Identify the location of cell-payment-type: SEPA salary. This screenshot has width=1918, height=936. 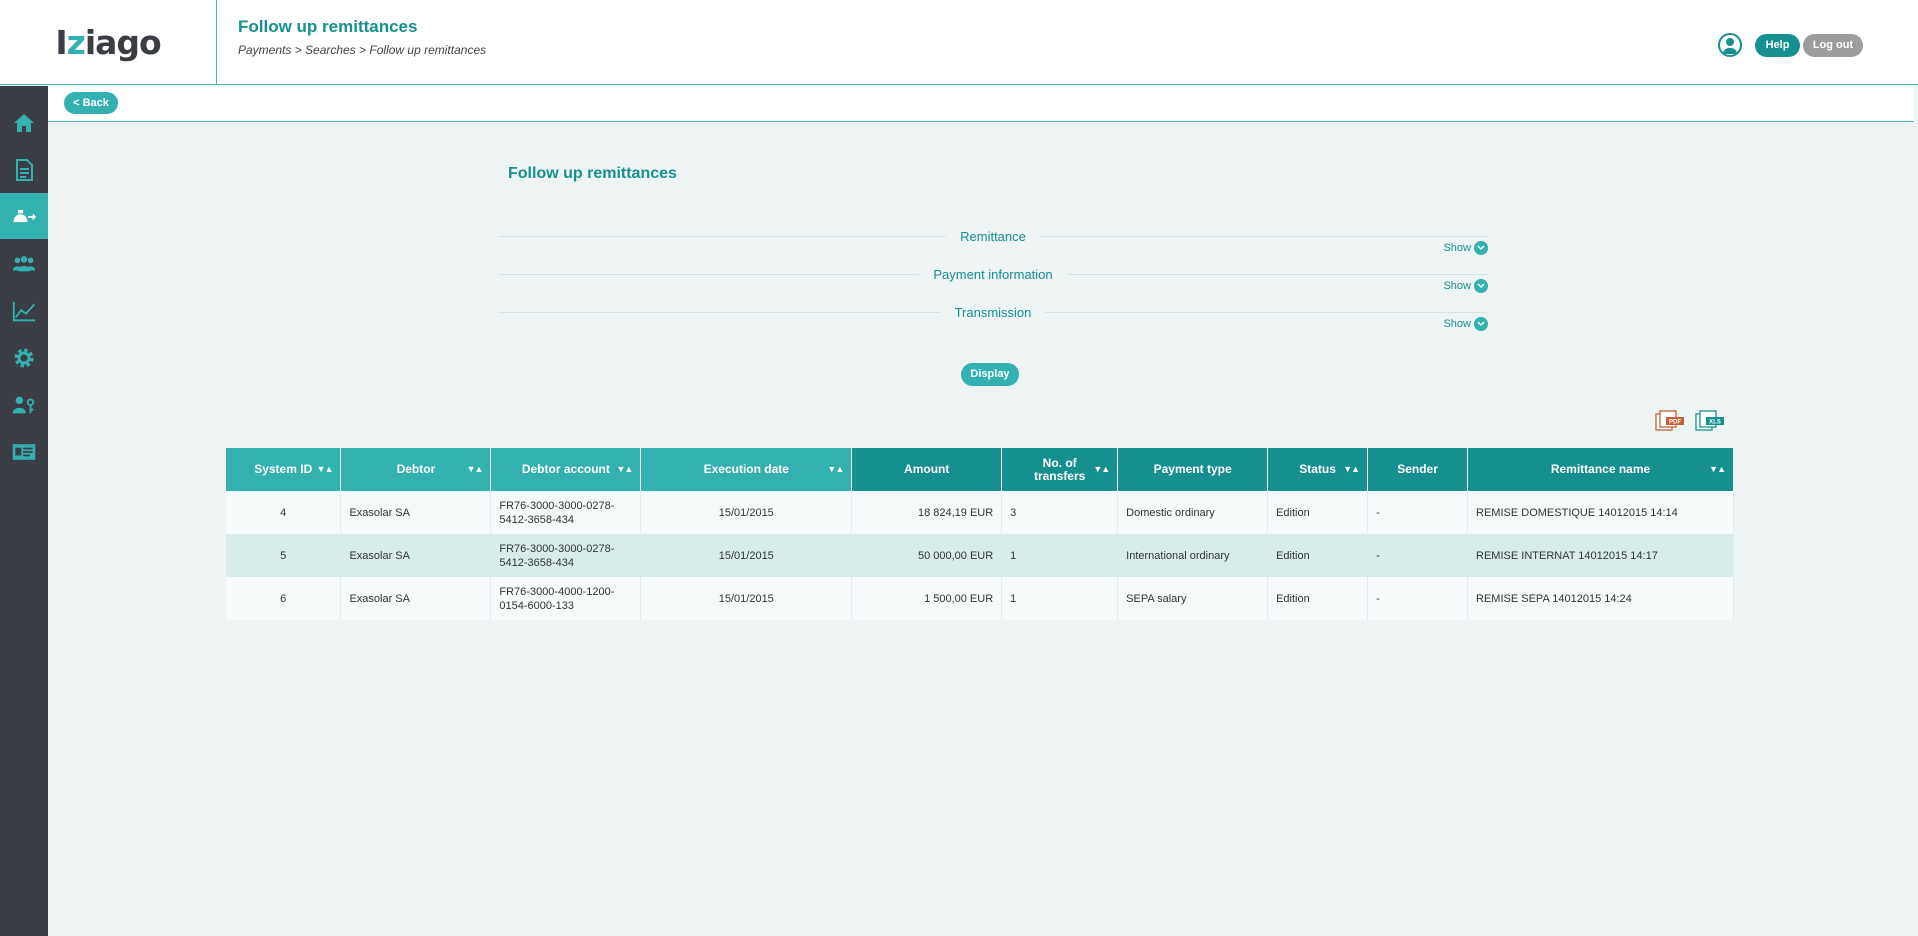
(1193, 598).